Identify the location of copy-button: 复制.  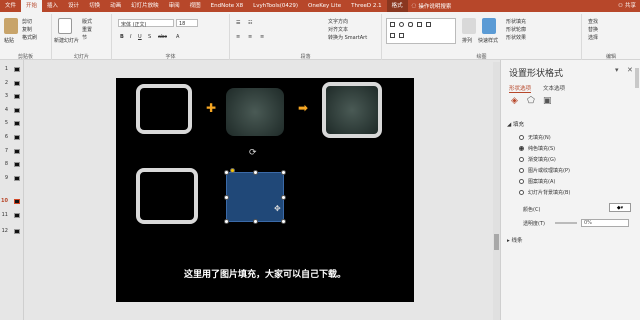
(27, 29).